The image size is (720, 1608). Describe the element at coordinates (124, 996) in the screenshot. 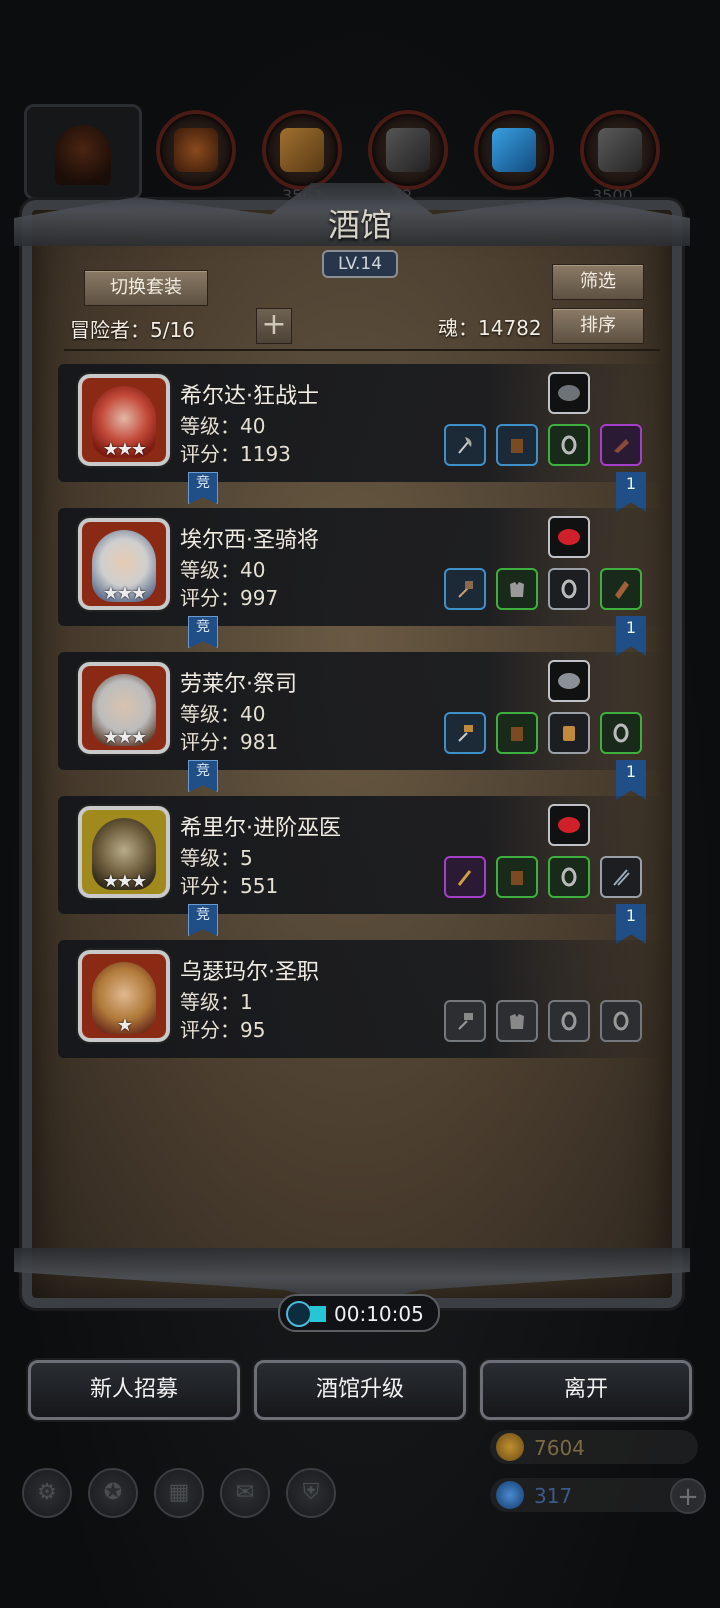

I see `hero-portrait: ★` at that location.